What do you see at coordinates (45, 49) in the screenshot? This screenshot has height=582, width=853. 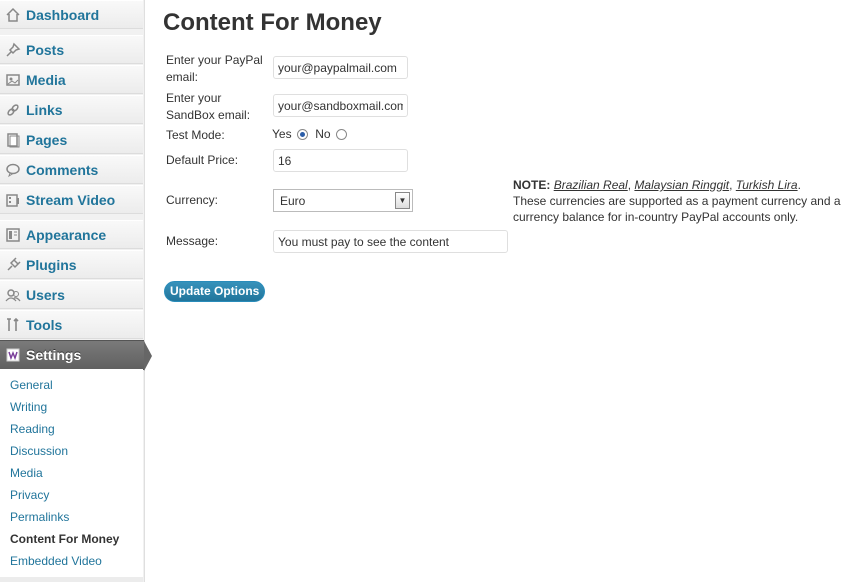 I see `menu-label: Posts` at bounding box center [45, 49].